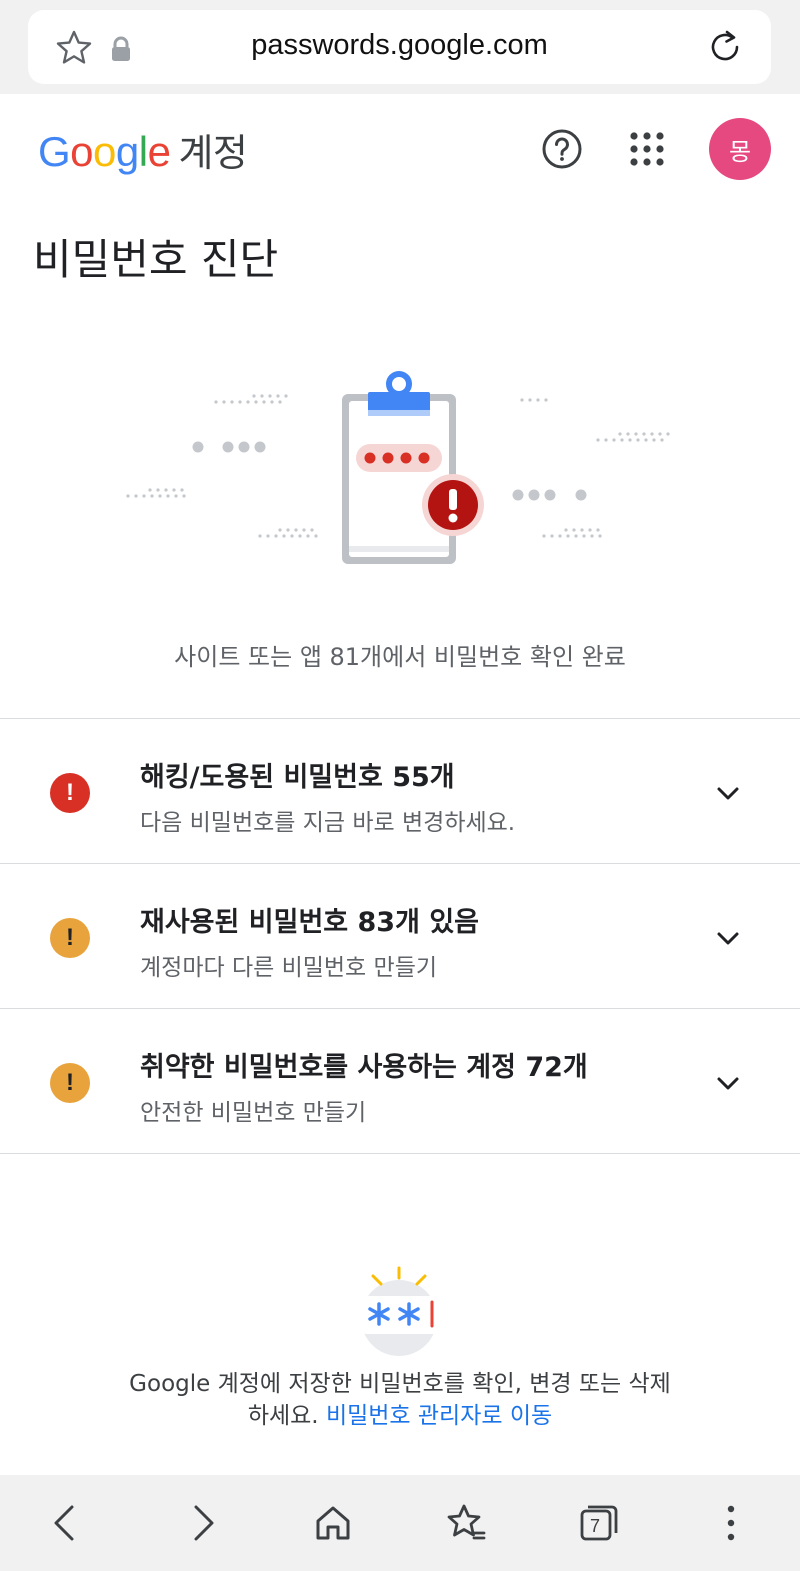  I want to click on issue-compromised: ! 해킹/도용된 비밀번호 55개 다음 비밀번호를 지금 바로 변경하세요., so click(400, 791).